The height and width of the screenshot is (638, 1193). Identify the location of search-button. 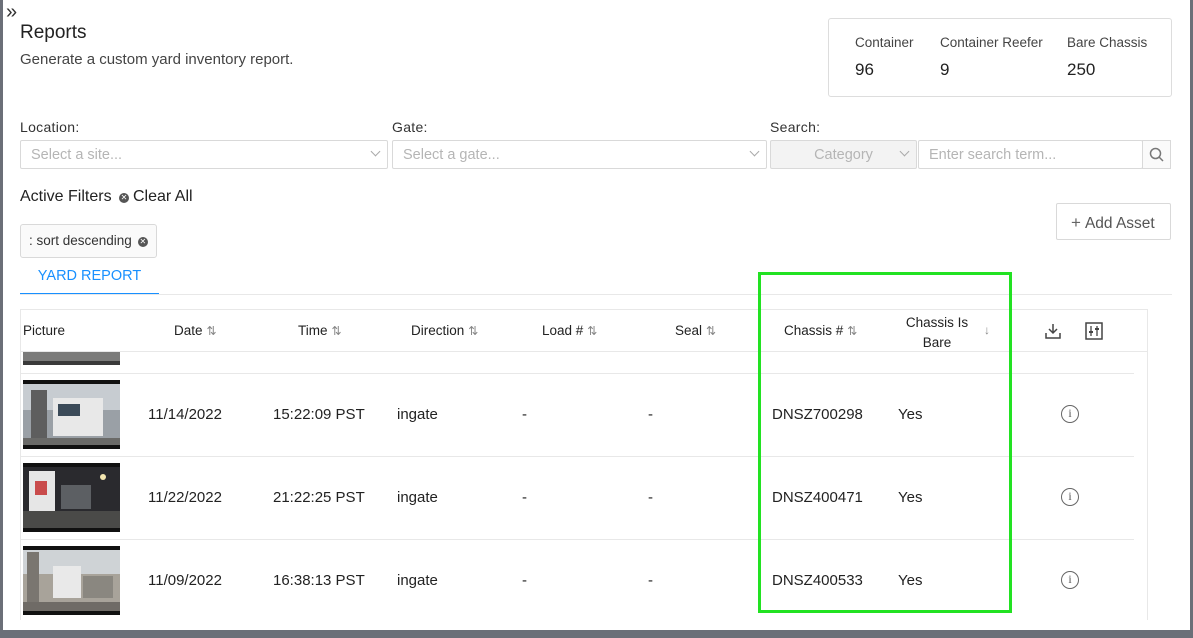
(1156, 154).